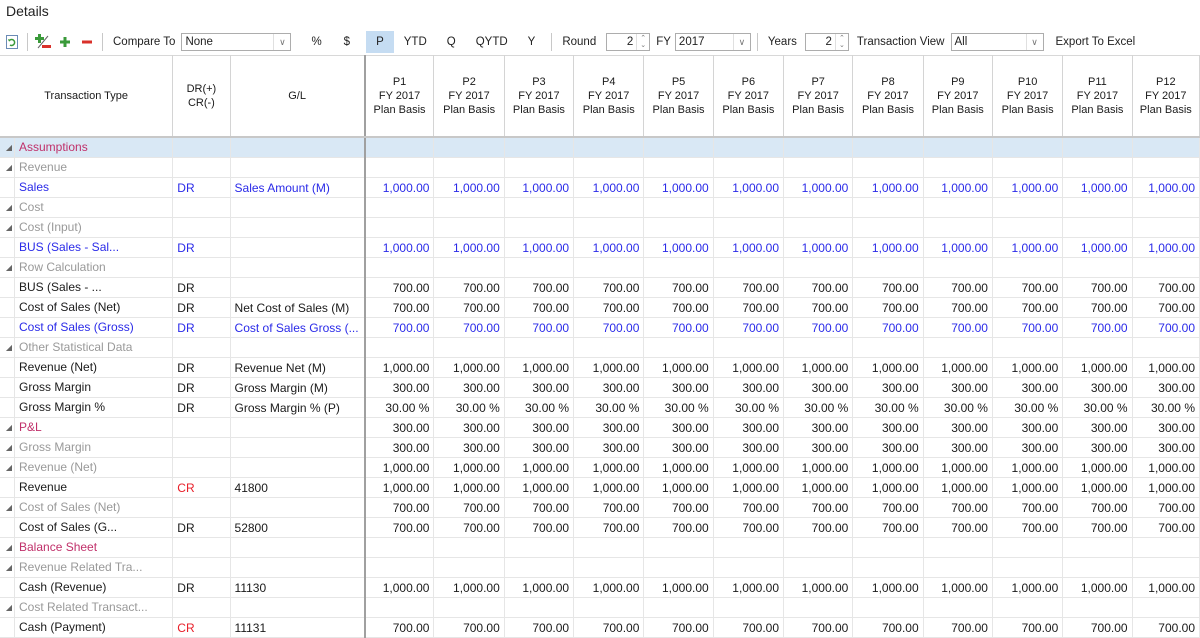 The image size is (1200, 638). What do you see at coordinates (600, 207) in the screenshot?
I see `table-row: ◢ Cost` at bounding box center [600, 207].